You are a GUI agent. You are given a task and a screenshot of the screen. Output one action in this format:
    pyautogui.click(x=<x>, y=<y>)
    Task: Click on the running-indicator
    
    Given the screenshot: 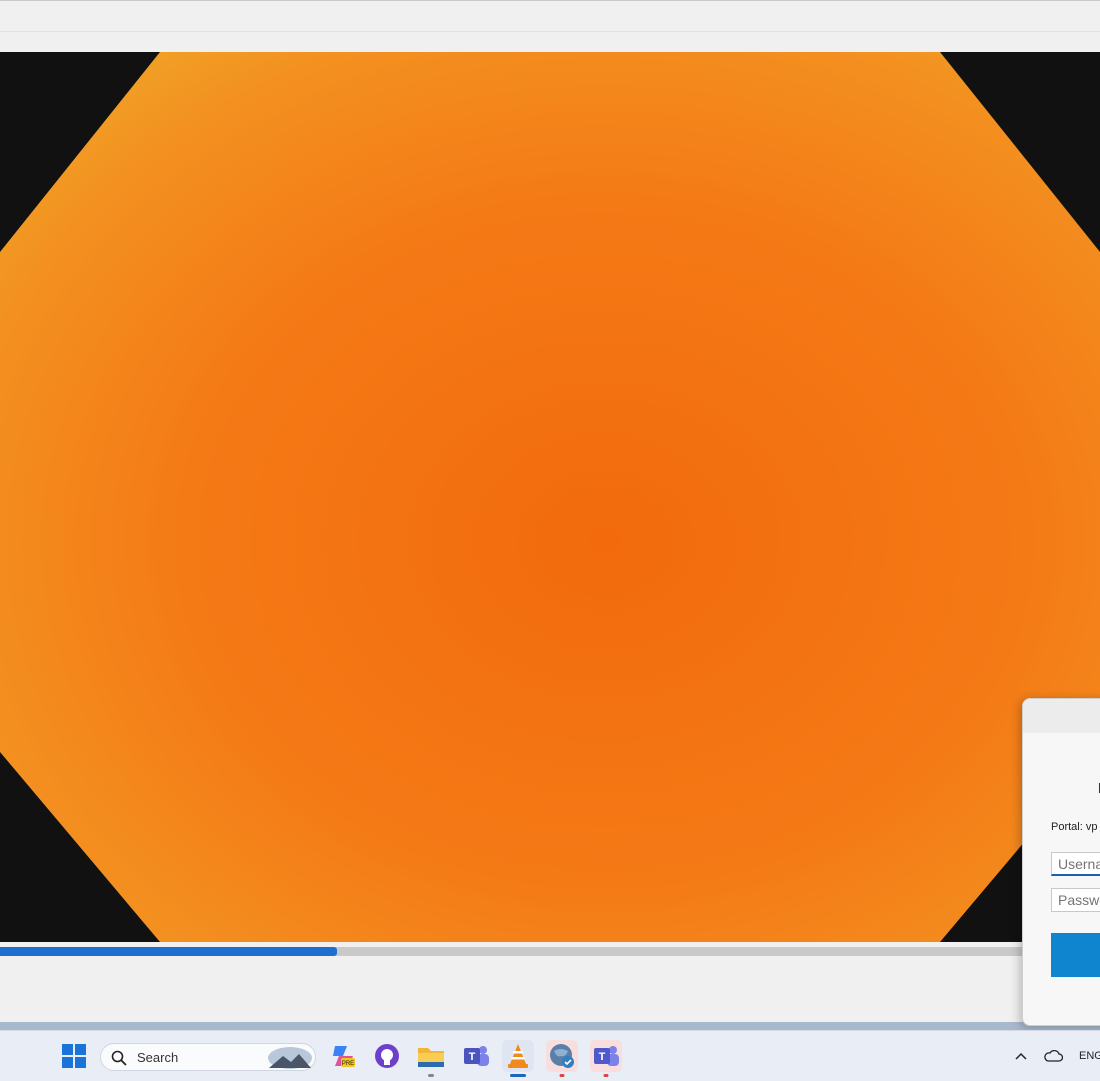 What is the action you would take?
    pyautogui.click(x=431, y=1075)
    